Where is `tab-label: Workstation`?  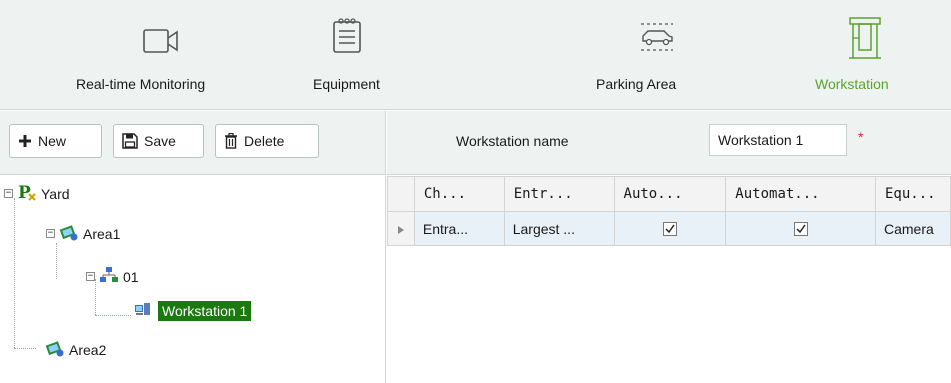 tab-label: Workstation is located at coordinates (852, 84).